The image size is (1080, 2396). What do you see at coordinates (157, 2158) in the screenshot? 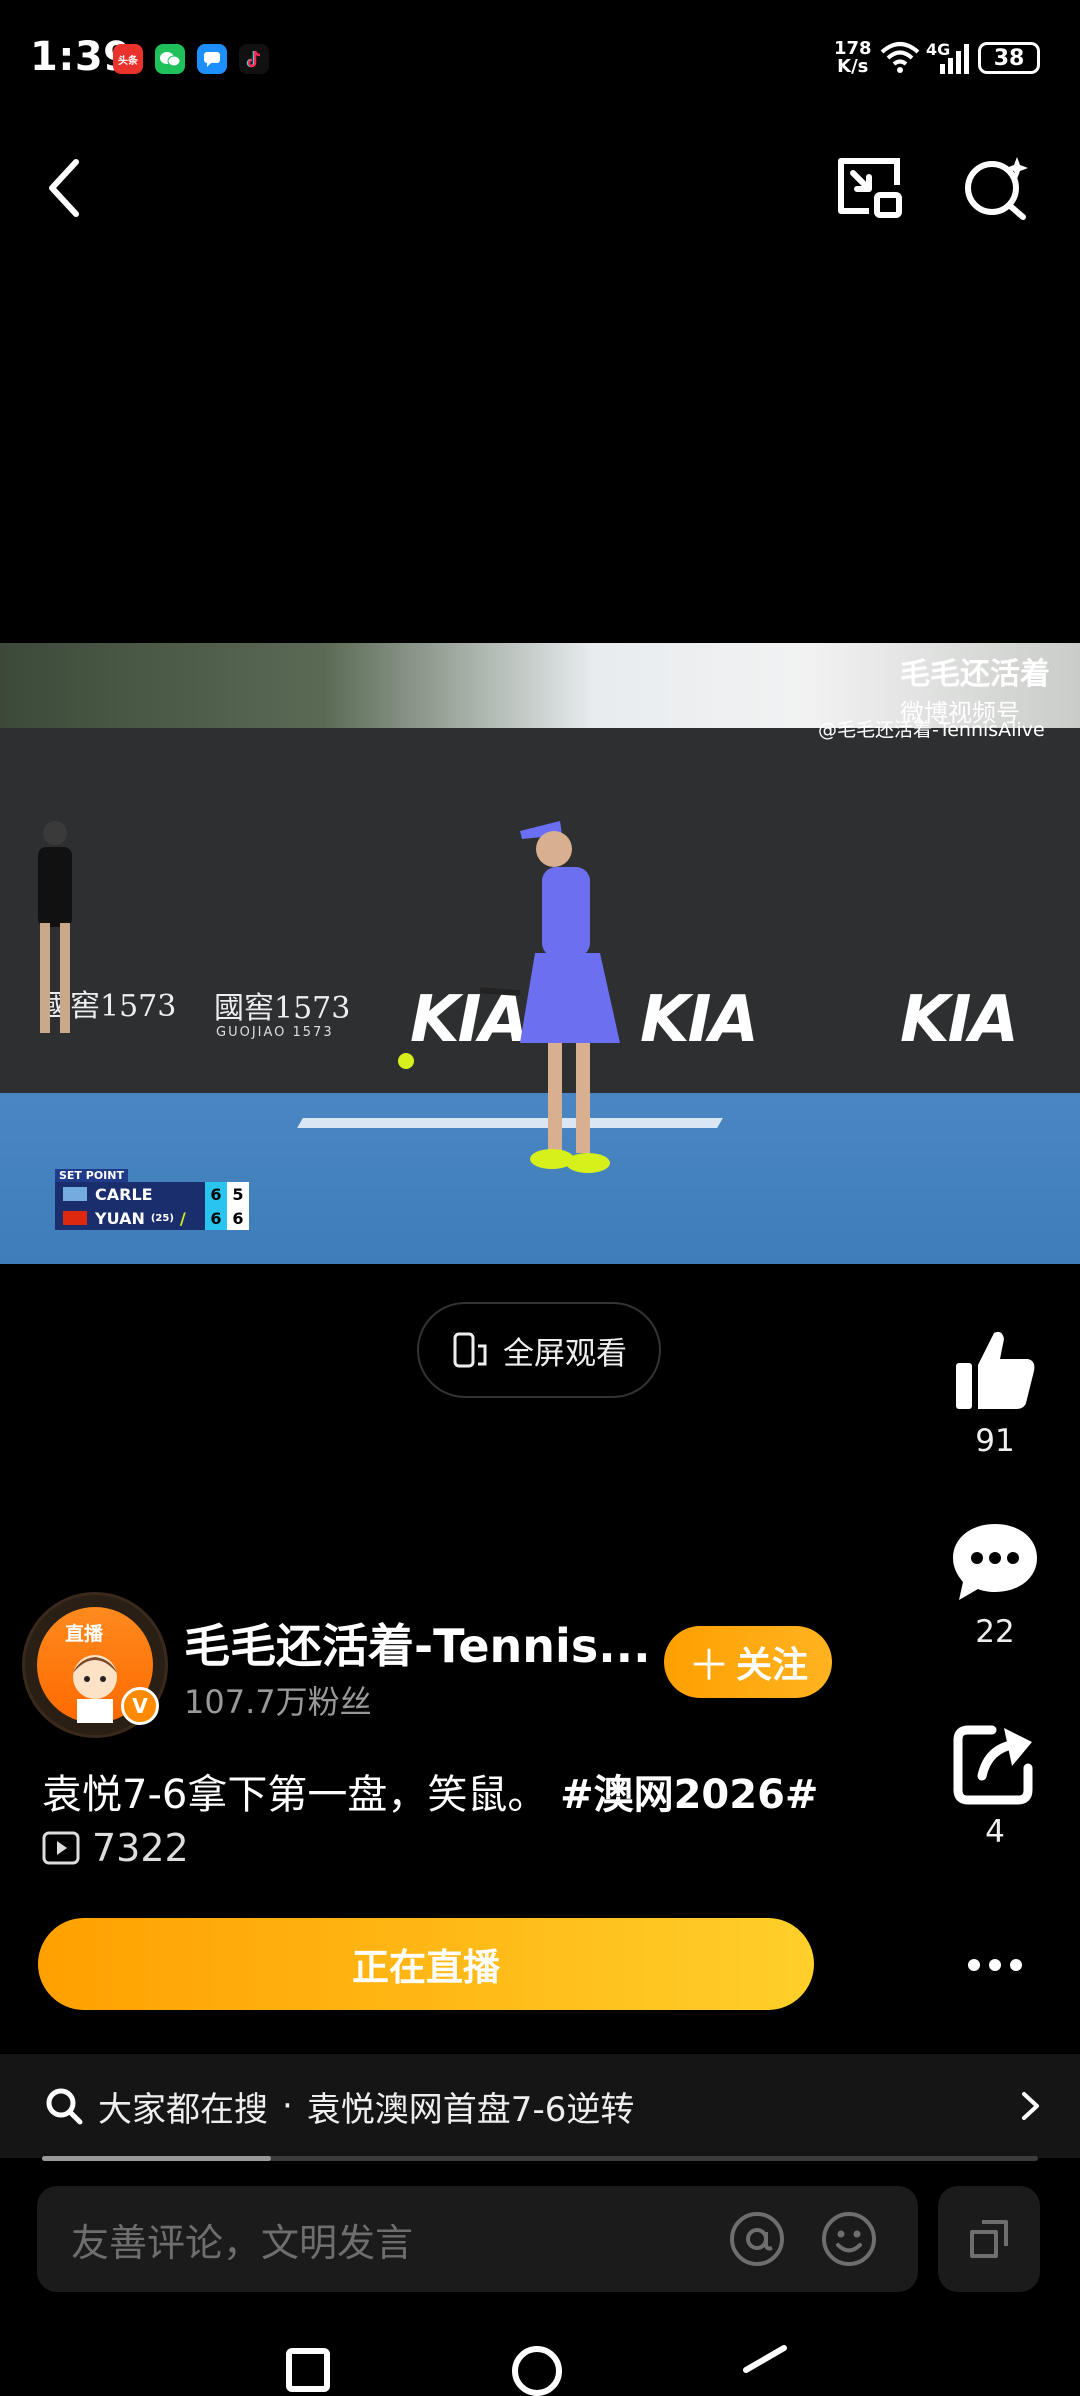
I see `video-progress-fill` at bounding box center [157, 2158].